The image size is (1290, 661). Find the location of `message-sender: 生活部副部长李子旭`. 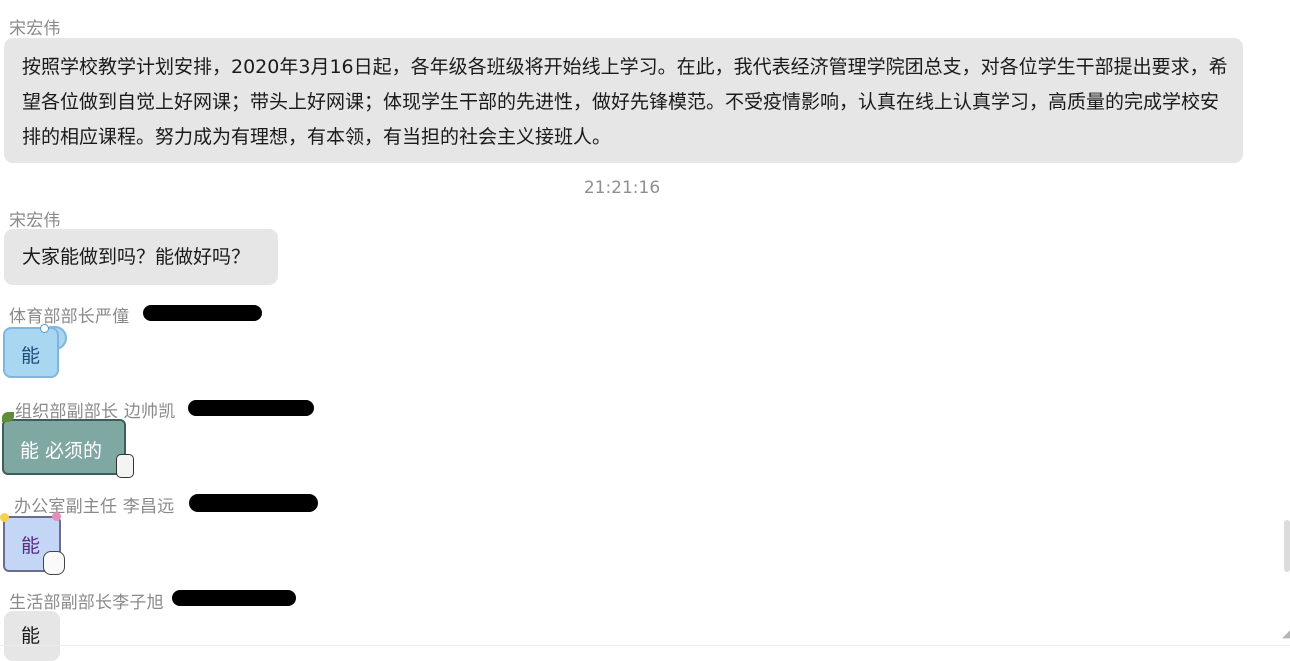

message-sender: 生活部副部长李子旭 is located at coordinates (86, 603).